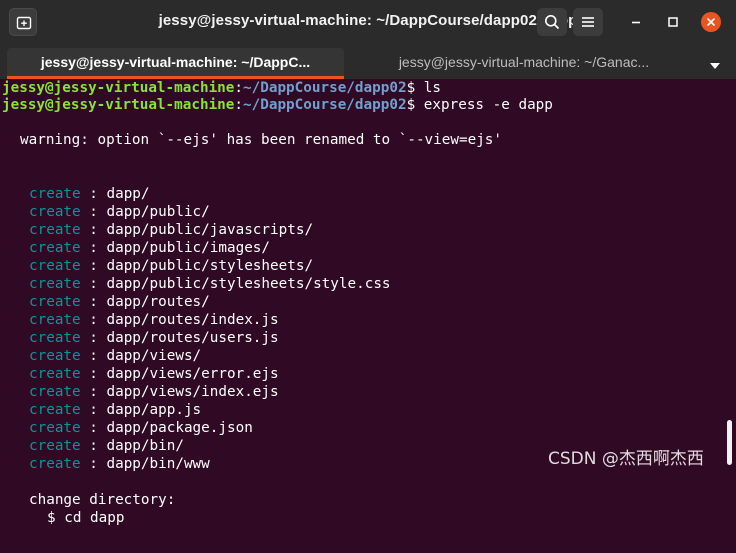 The image size is (736, 553). Describe the element at coordinates (488, 105) in the screenshot. I see `command-text: express -e dapp` at that location.